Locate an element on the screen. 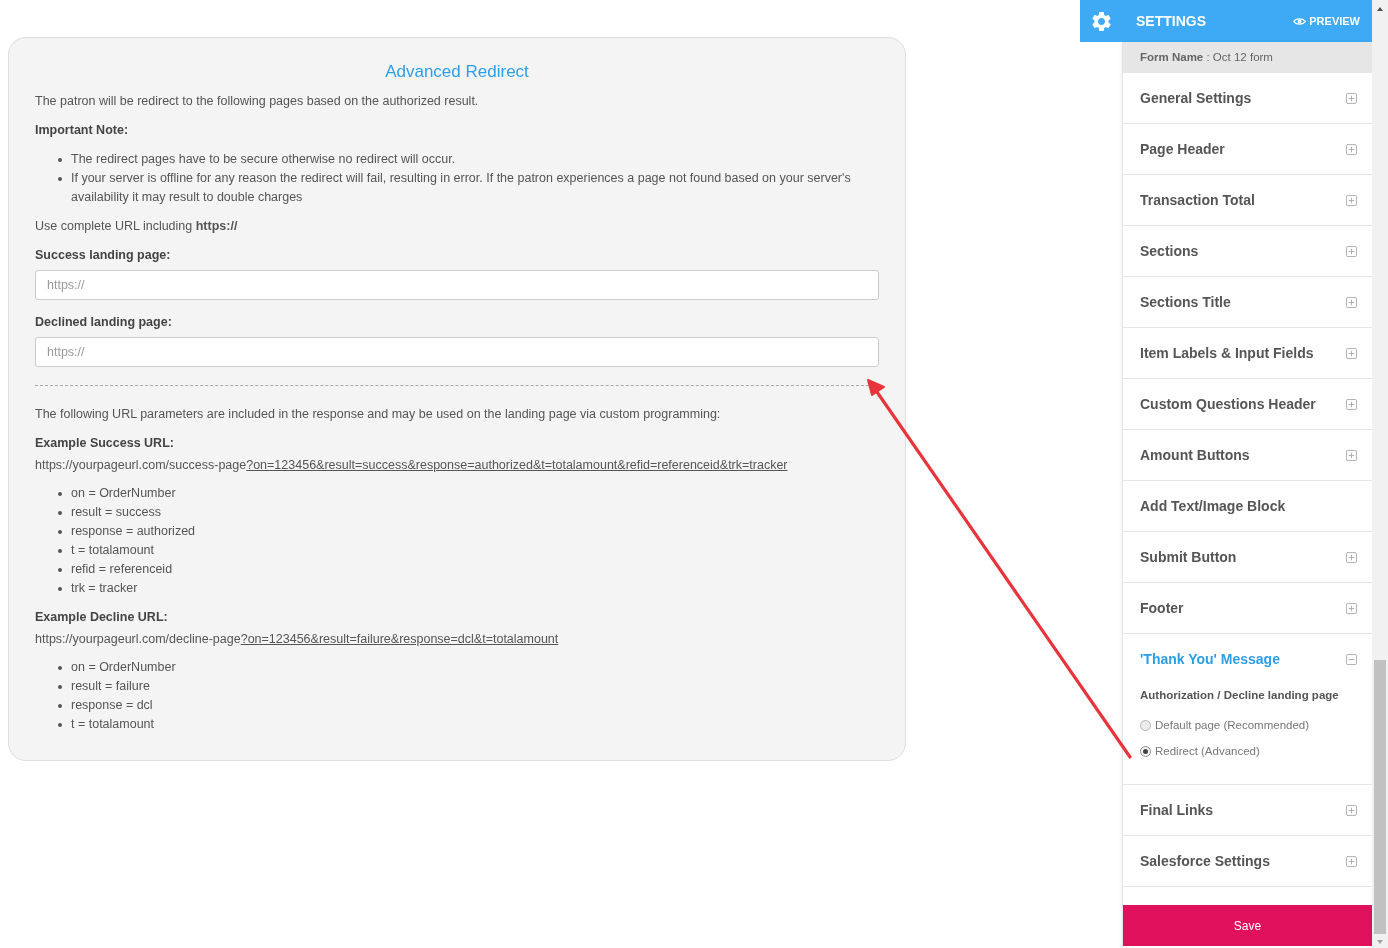  accordion-header: Footer is located at coordinates (1247, 608).